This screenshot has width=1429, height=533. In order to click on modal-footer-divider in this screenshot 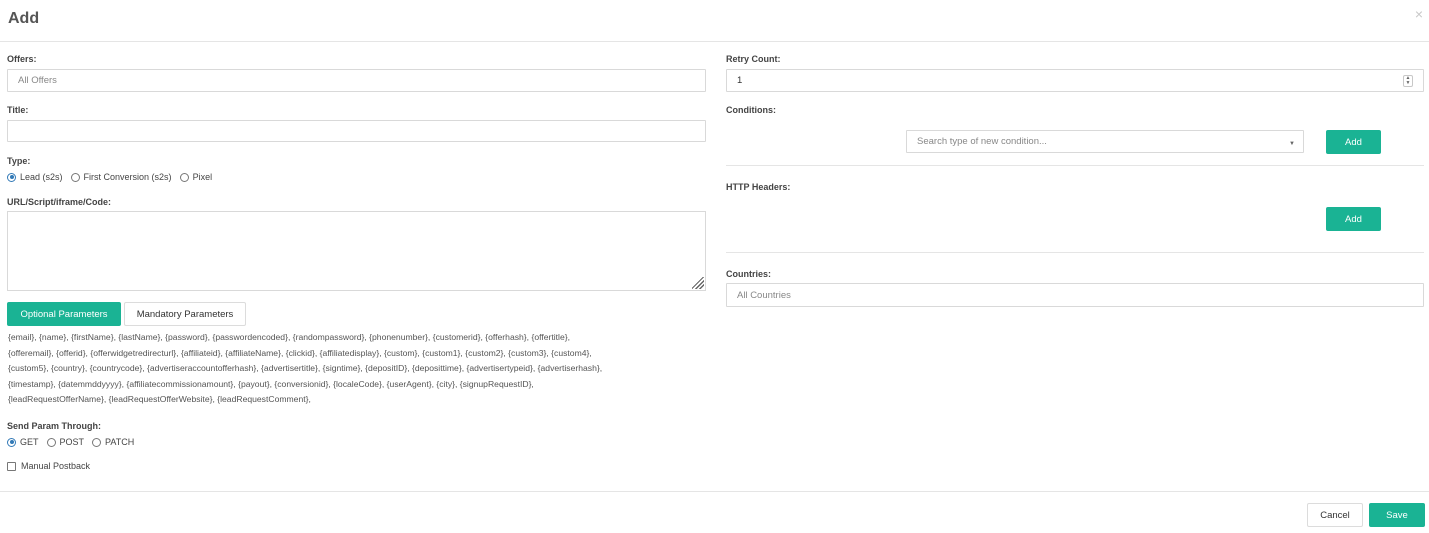, I will do `click(714, 491)`.